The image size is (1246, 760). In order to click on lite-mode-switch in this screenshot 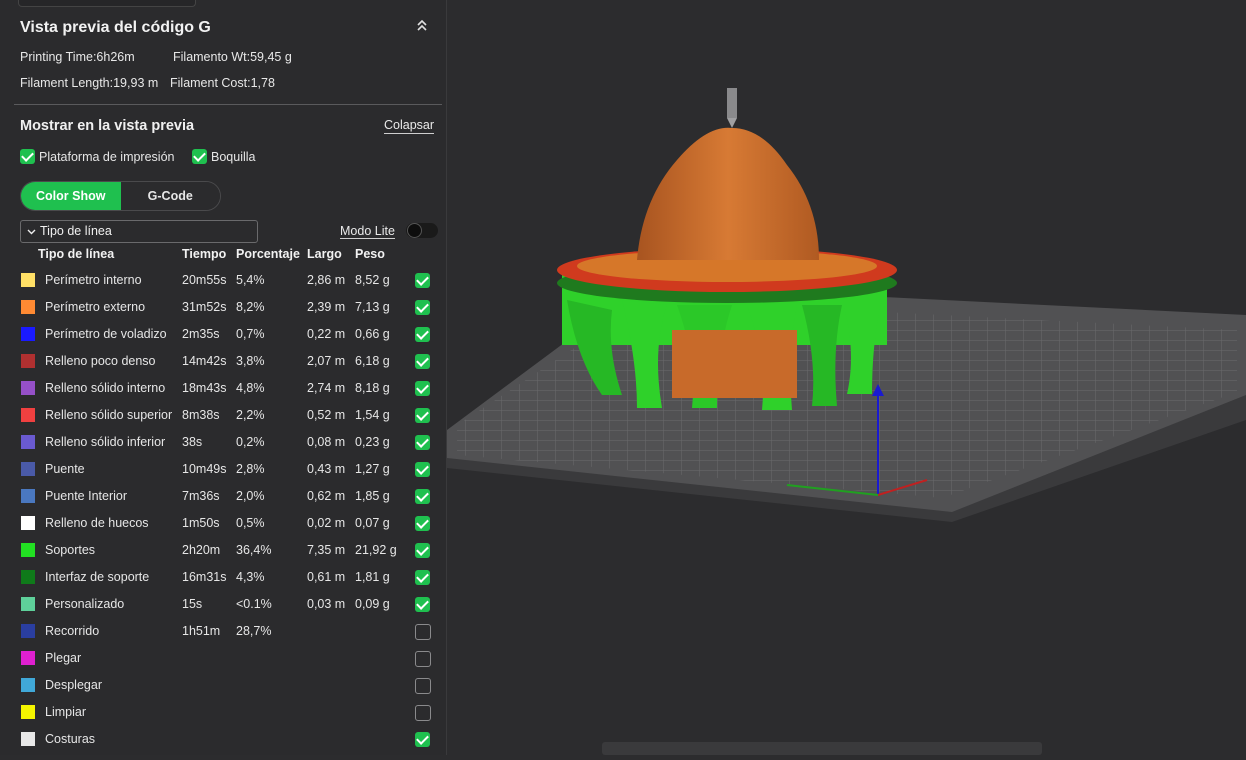, I will do `click(422, 230)`.